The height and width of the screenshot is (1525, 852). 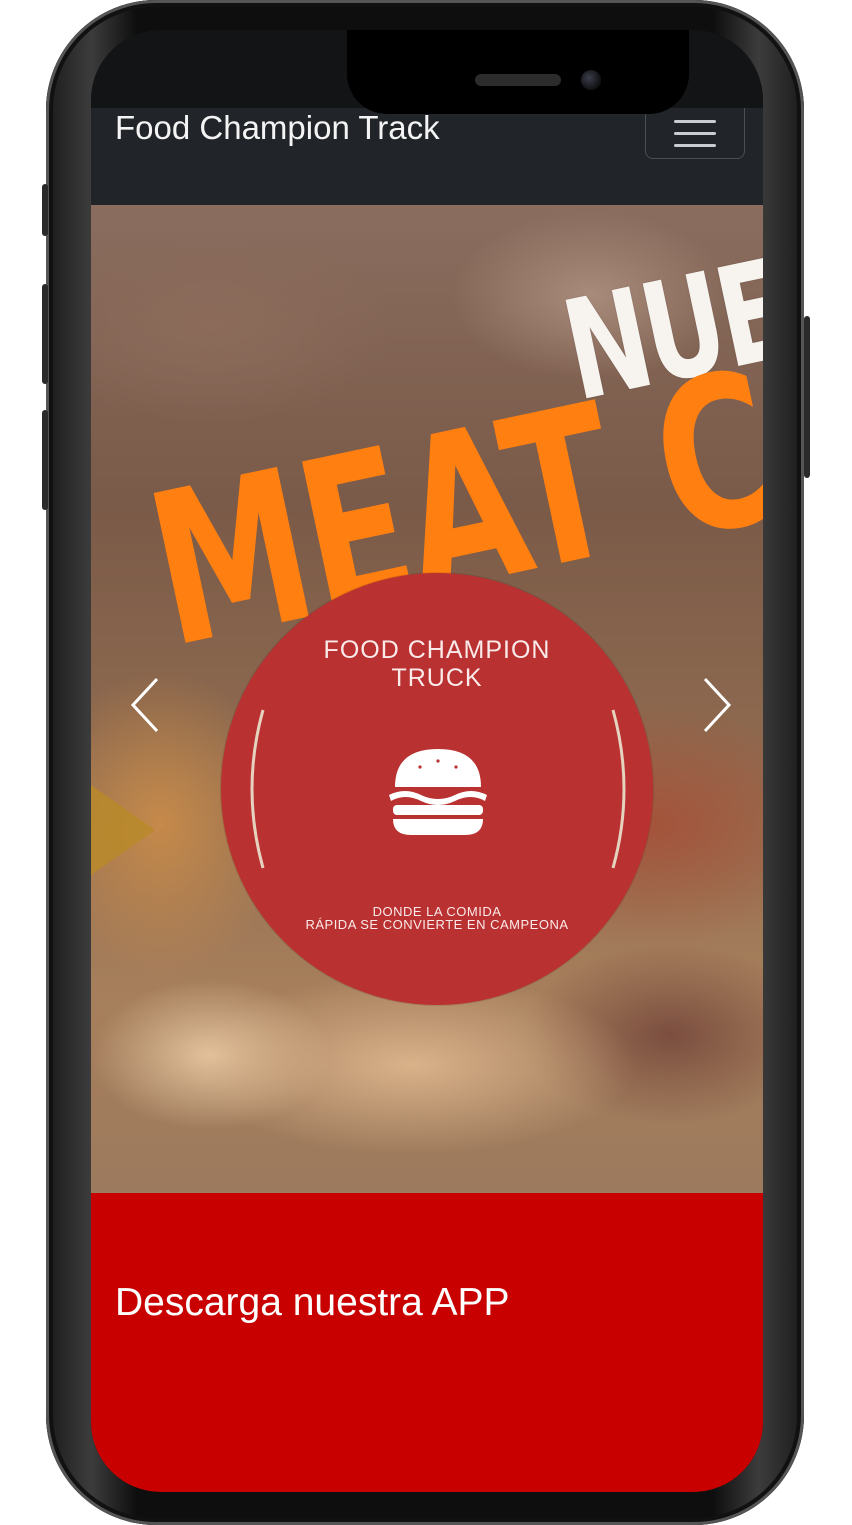 I want to click on burger-icon, so click(x=438, y=792).